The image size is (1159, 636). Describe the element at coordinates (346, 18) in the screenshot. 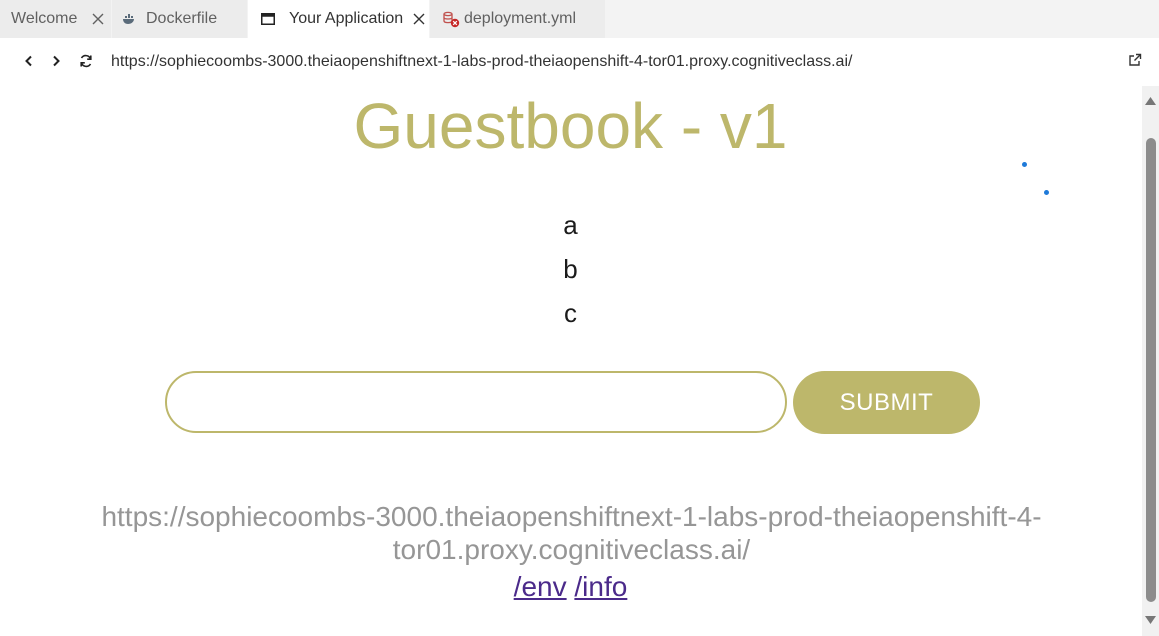

I see `tab-your-application-label: Your Application` at that location.